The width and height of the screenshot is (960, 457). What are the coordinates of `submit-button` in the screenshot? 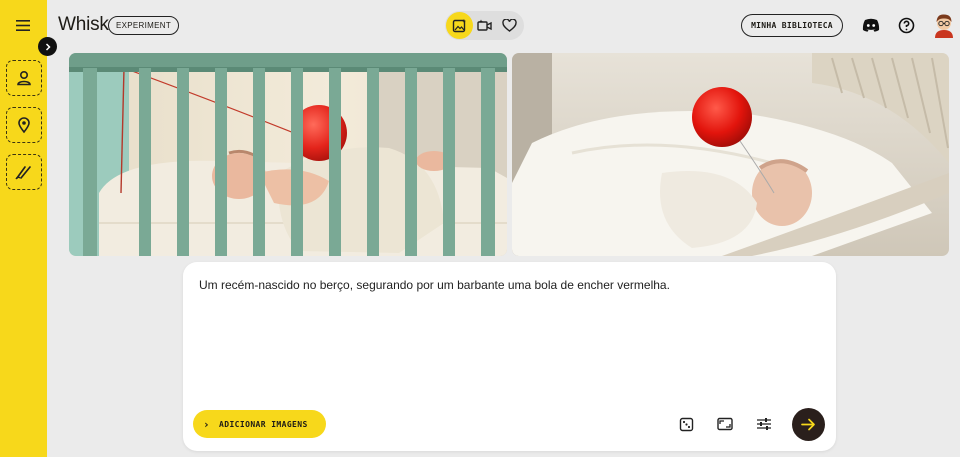 It's located at (808, 424).